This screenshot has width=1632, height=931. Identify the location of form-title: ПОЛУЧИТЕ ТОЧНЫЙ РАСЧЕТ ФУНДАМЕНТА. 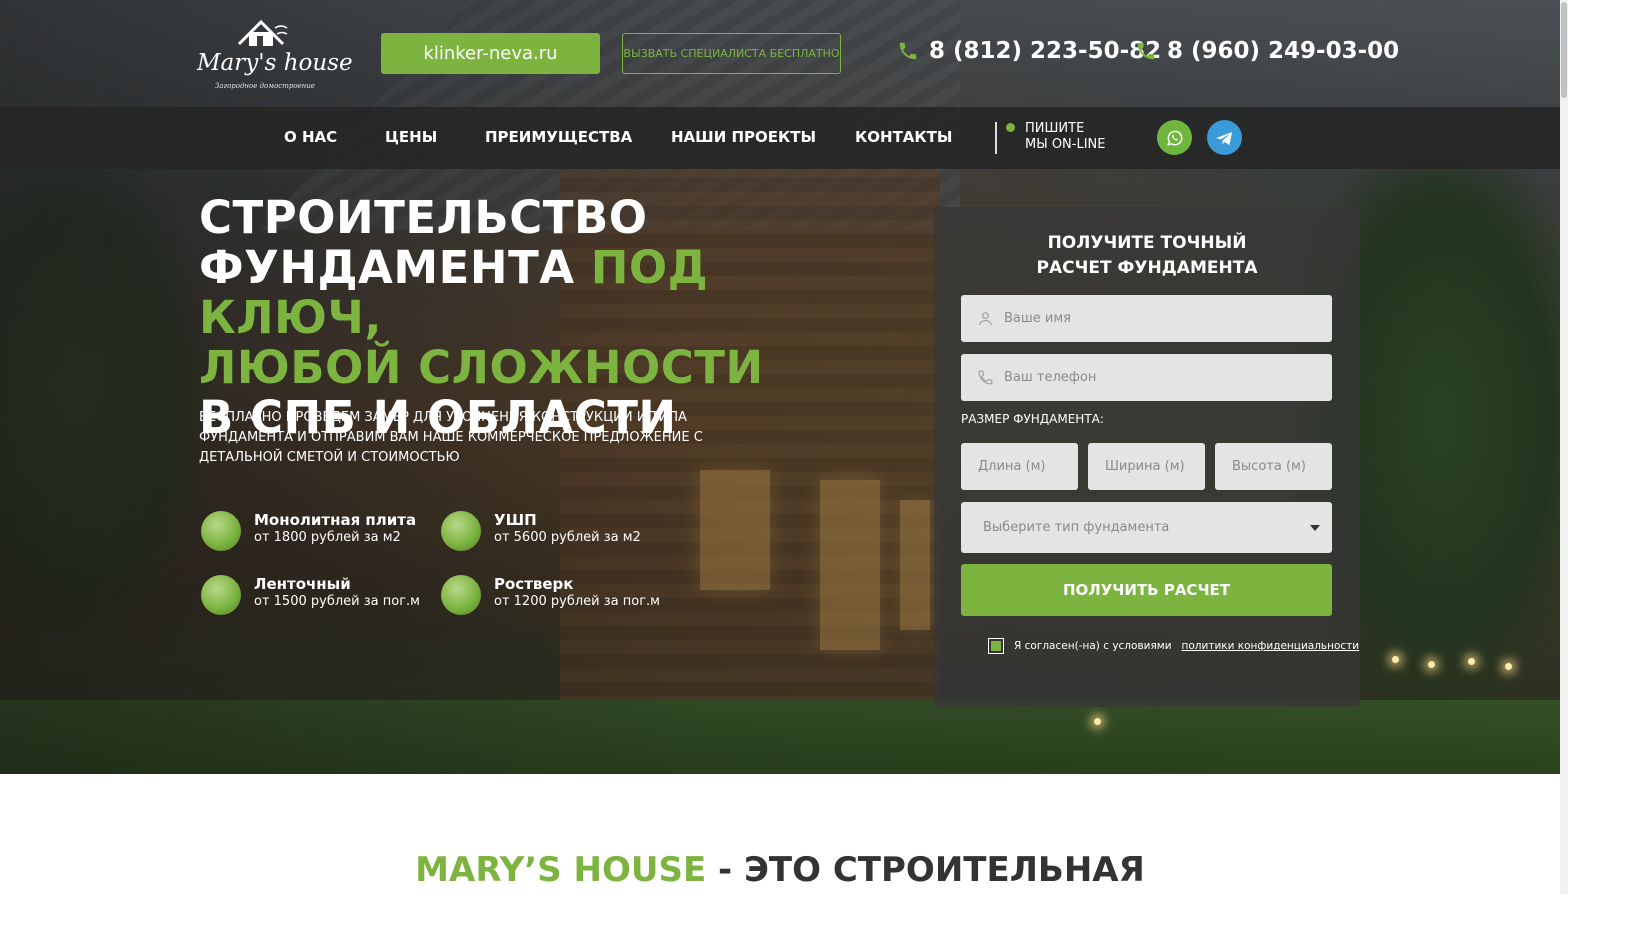
(1147, 255).